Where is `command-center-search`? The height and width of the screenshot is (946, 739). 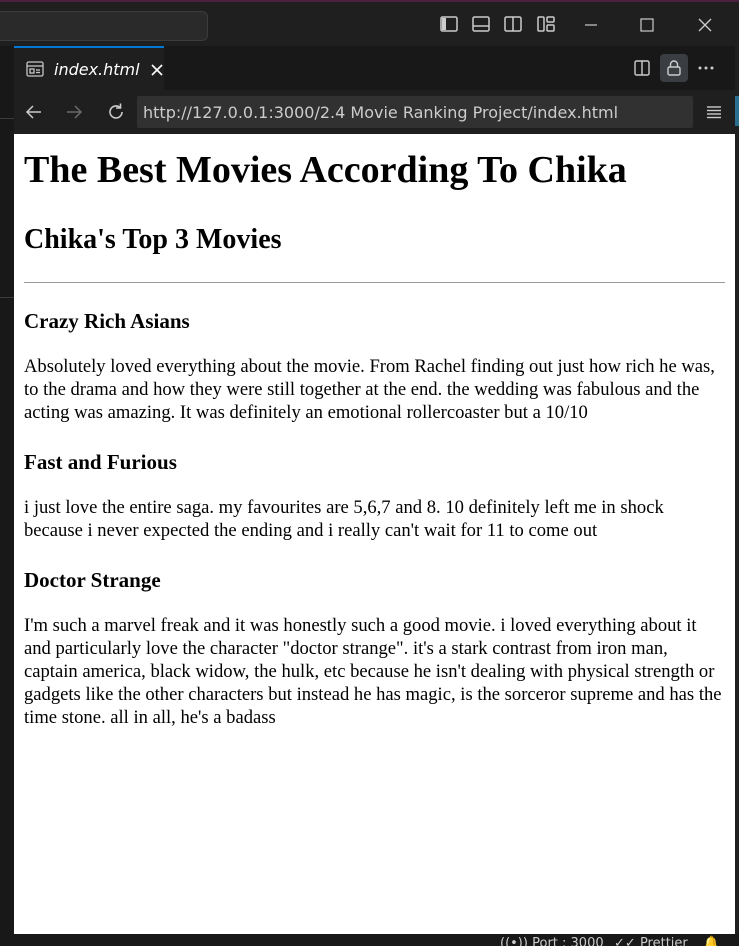
command-center-search is located at coordinates (104, 26).